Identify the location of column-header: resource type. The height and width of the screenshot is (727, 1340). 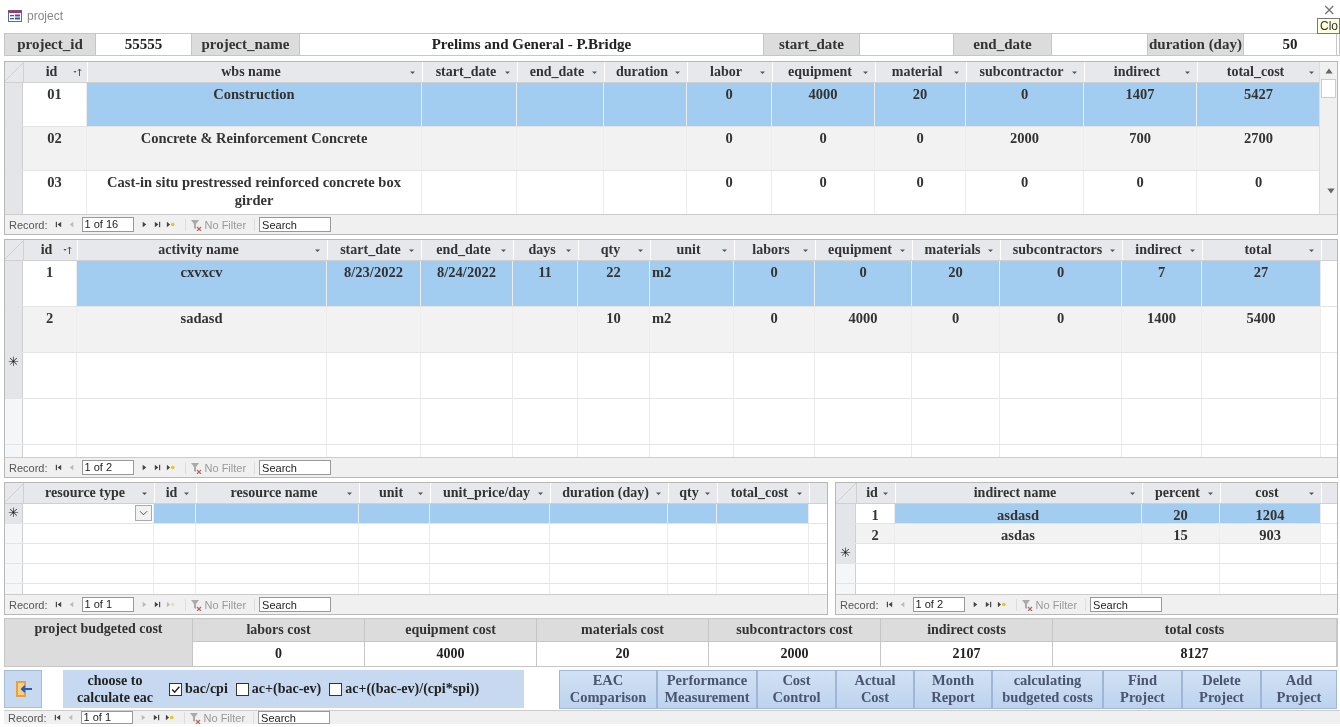
(89, 493).